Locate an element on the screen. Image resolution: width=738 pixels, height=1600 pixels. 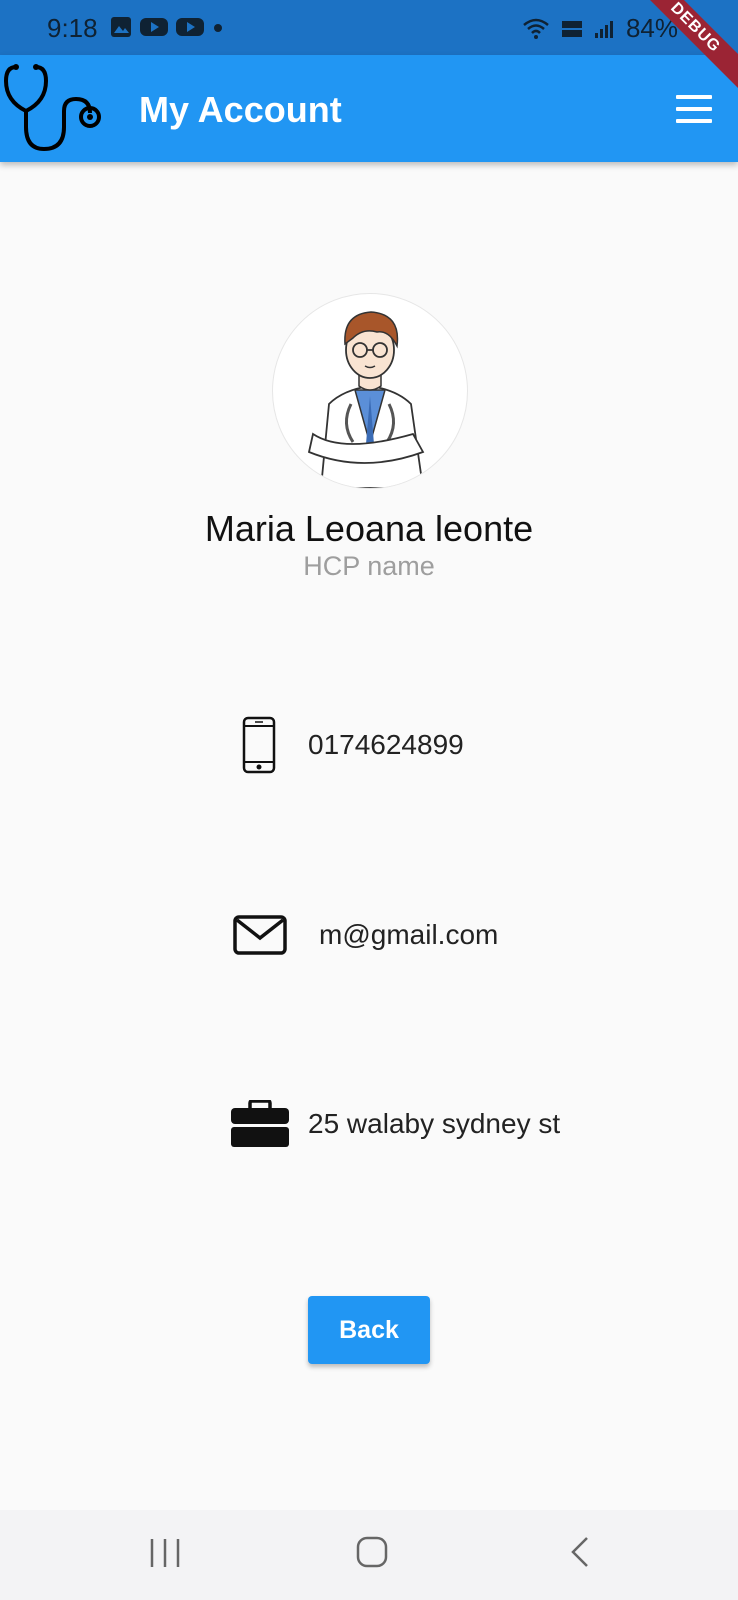
volte-icon is located at coordinates (571, 28).